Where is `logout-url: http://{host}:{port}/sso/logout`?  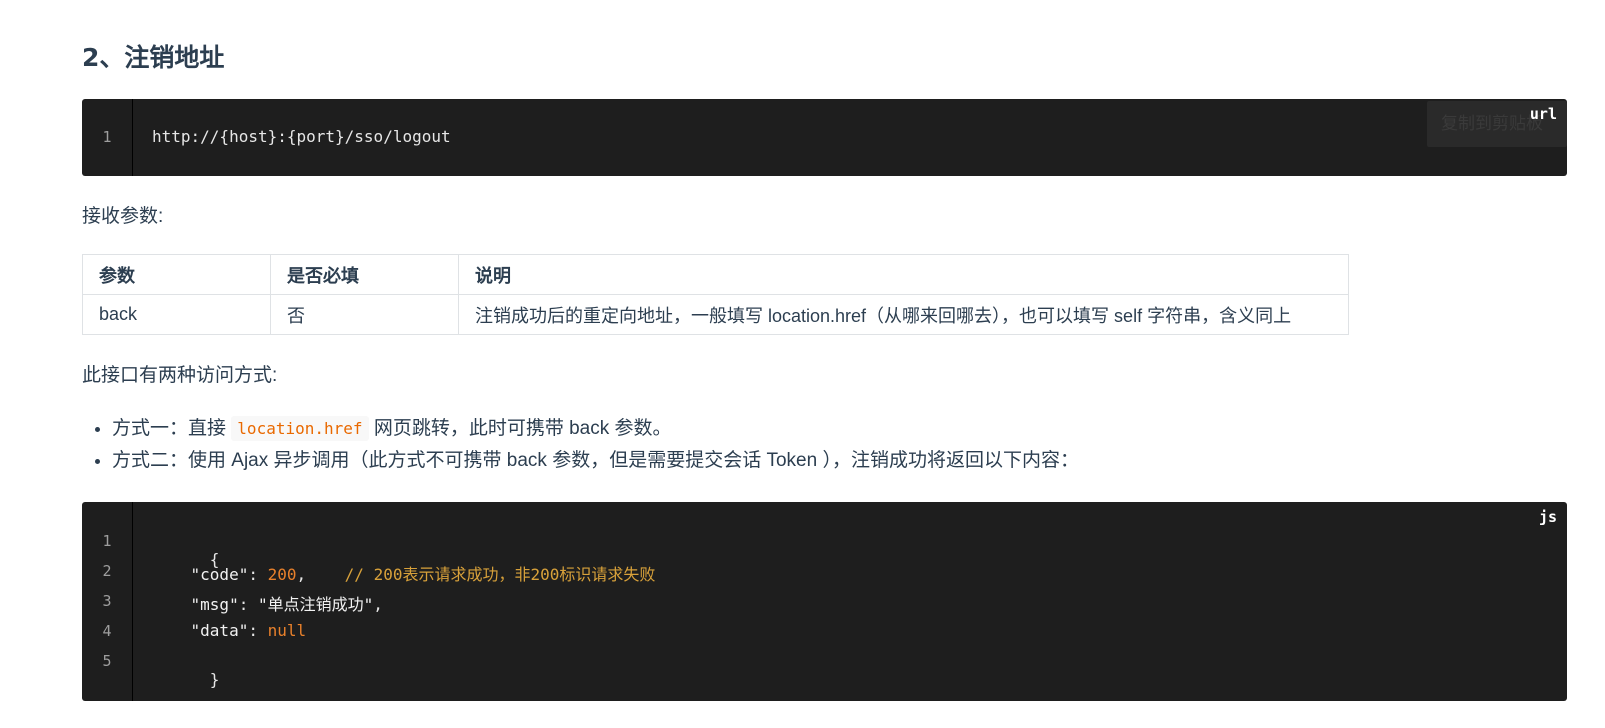
logout-url: http://{host}:{port}/sso/logout is located at coordinates (301, 136).